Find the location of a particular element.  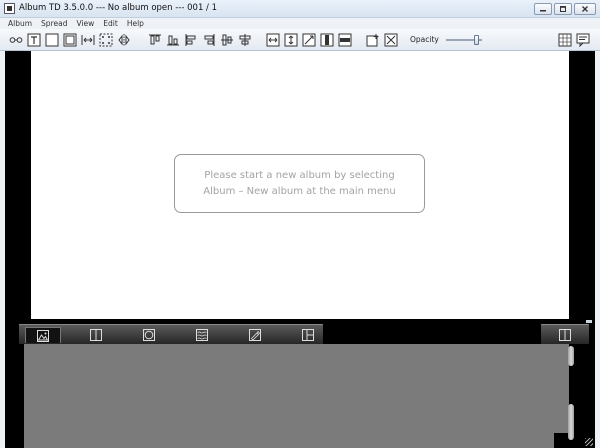

add-frame-button is located at coordinates (373, 40).